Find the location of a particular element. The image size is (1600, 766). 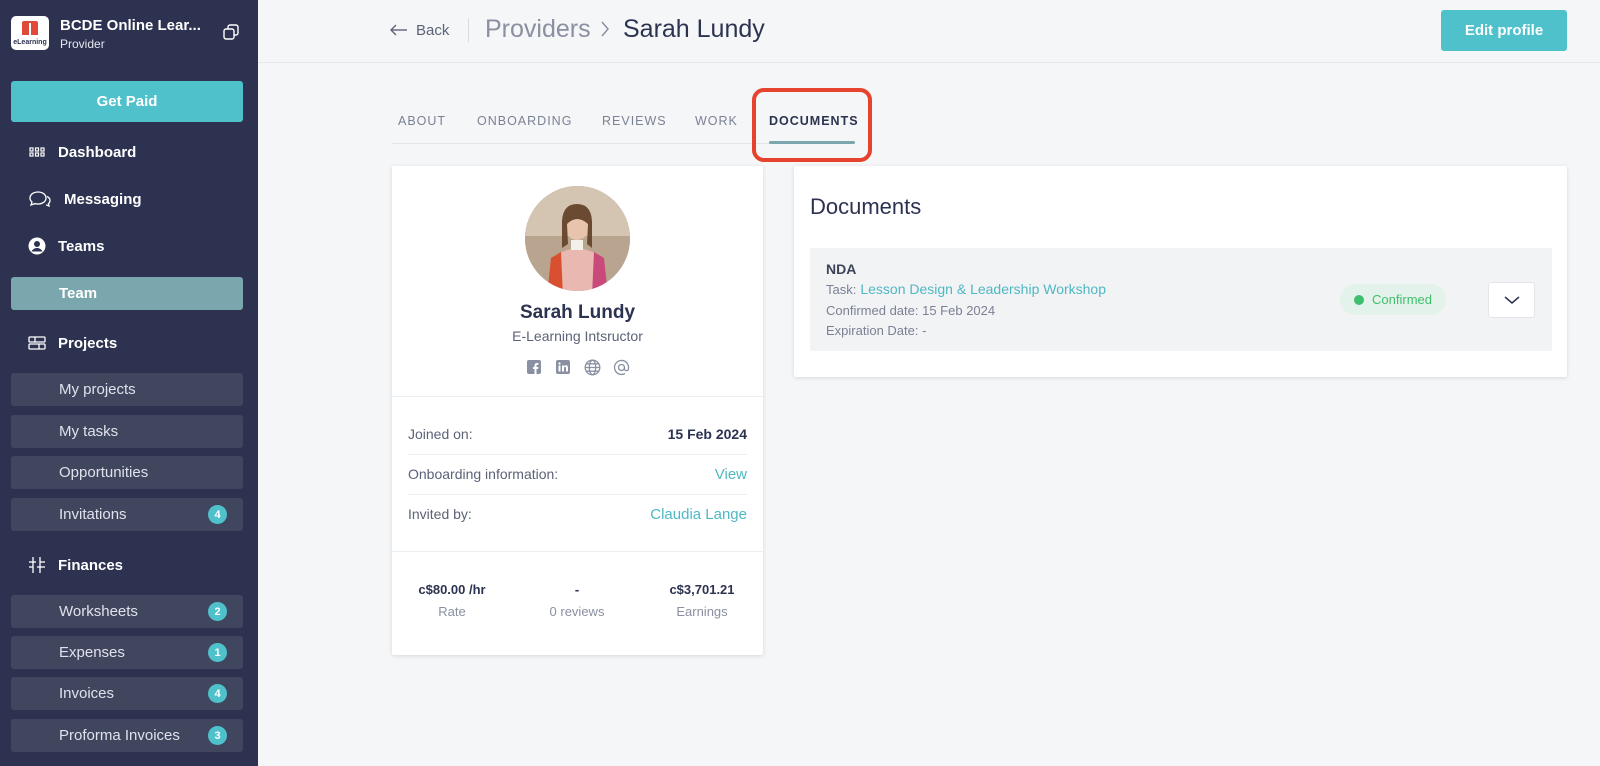

tab-onboarding: ONBOARDING is located at coordinates (524, 121).